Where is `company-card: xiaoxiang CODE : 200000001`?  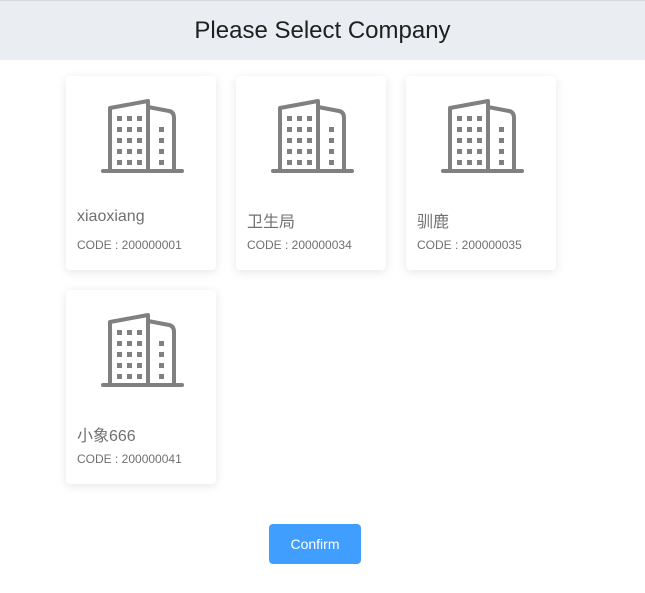
company-card: xiaoxiang CODE : 200000001 is located at coordinates (141, 173).